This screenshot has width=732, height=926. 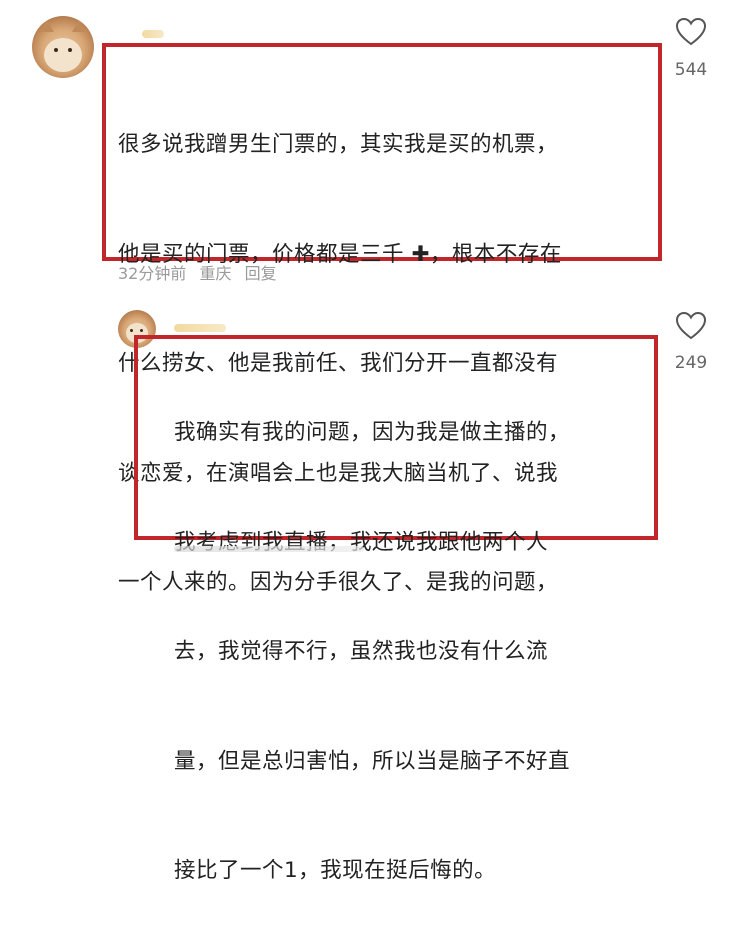 What do you see at coordinates (215, 273) in the screenshot?
I see `comment-location: 重庆` at bounding box center [215, 273].